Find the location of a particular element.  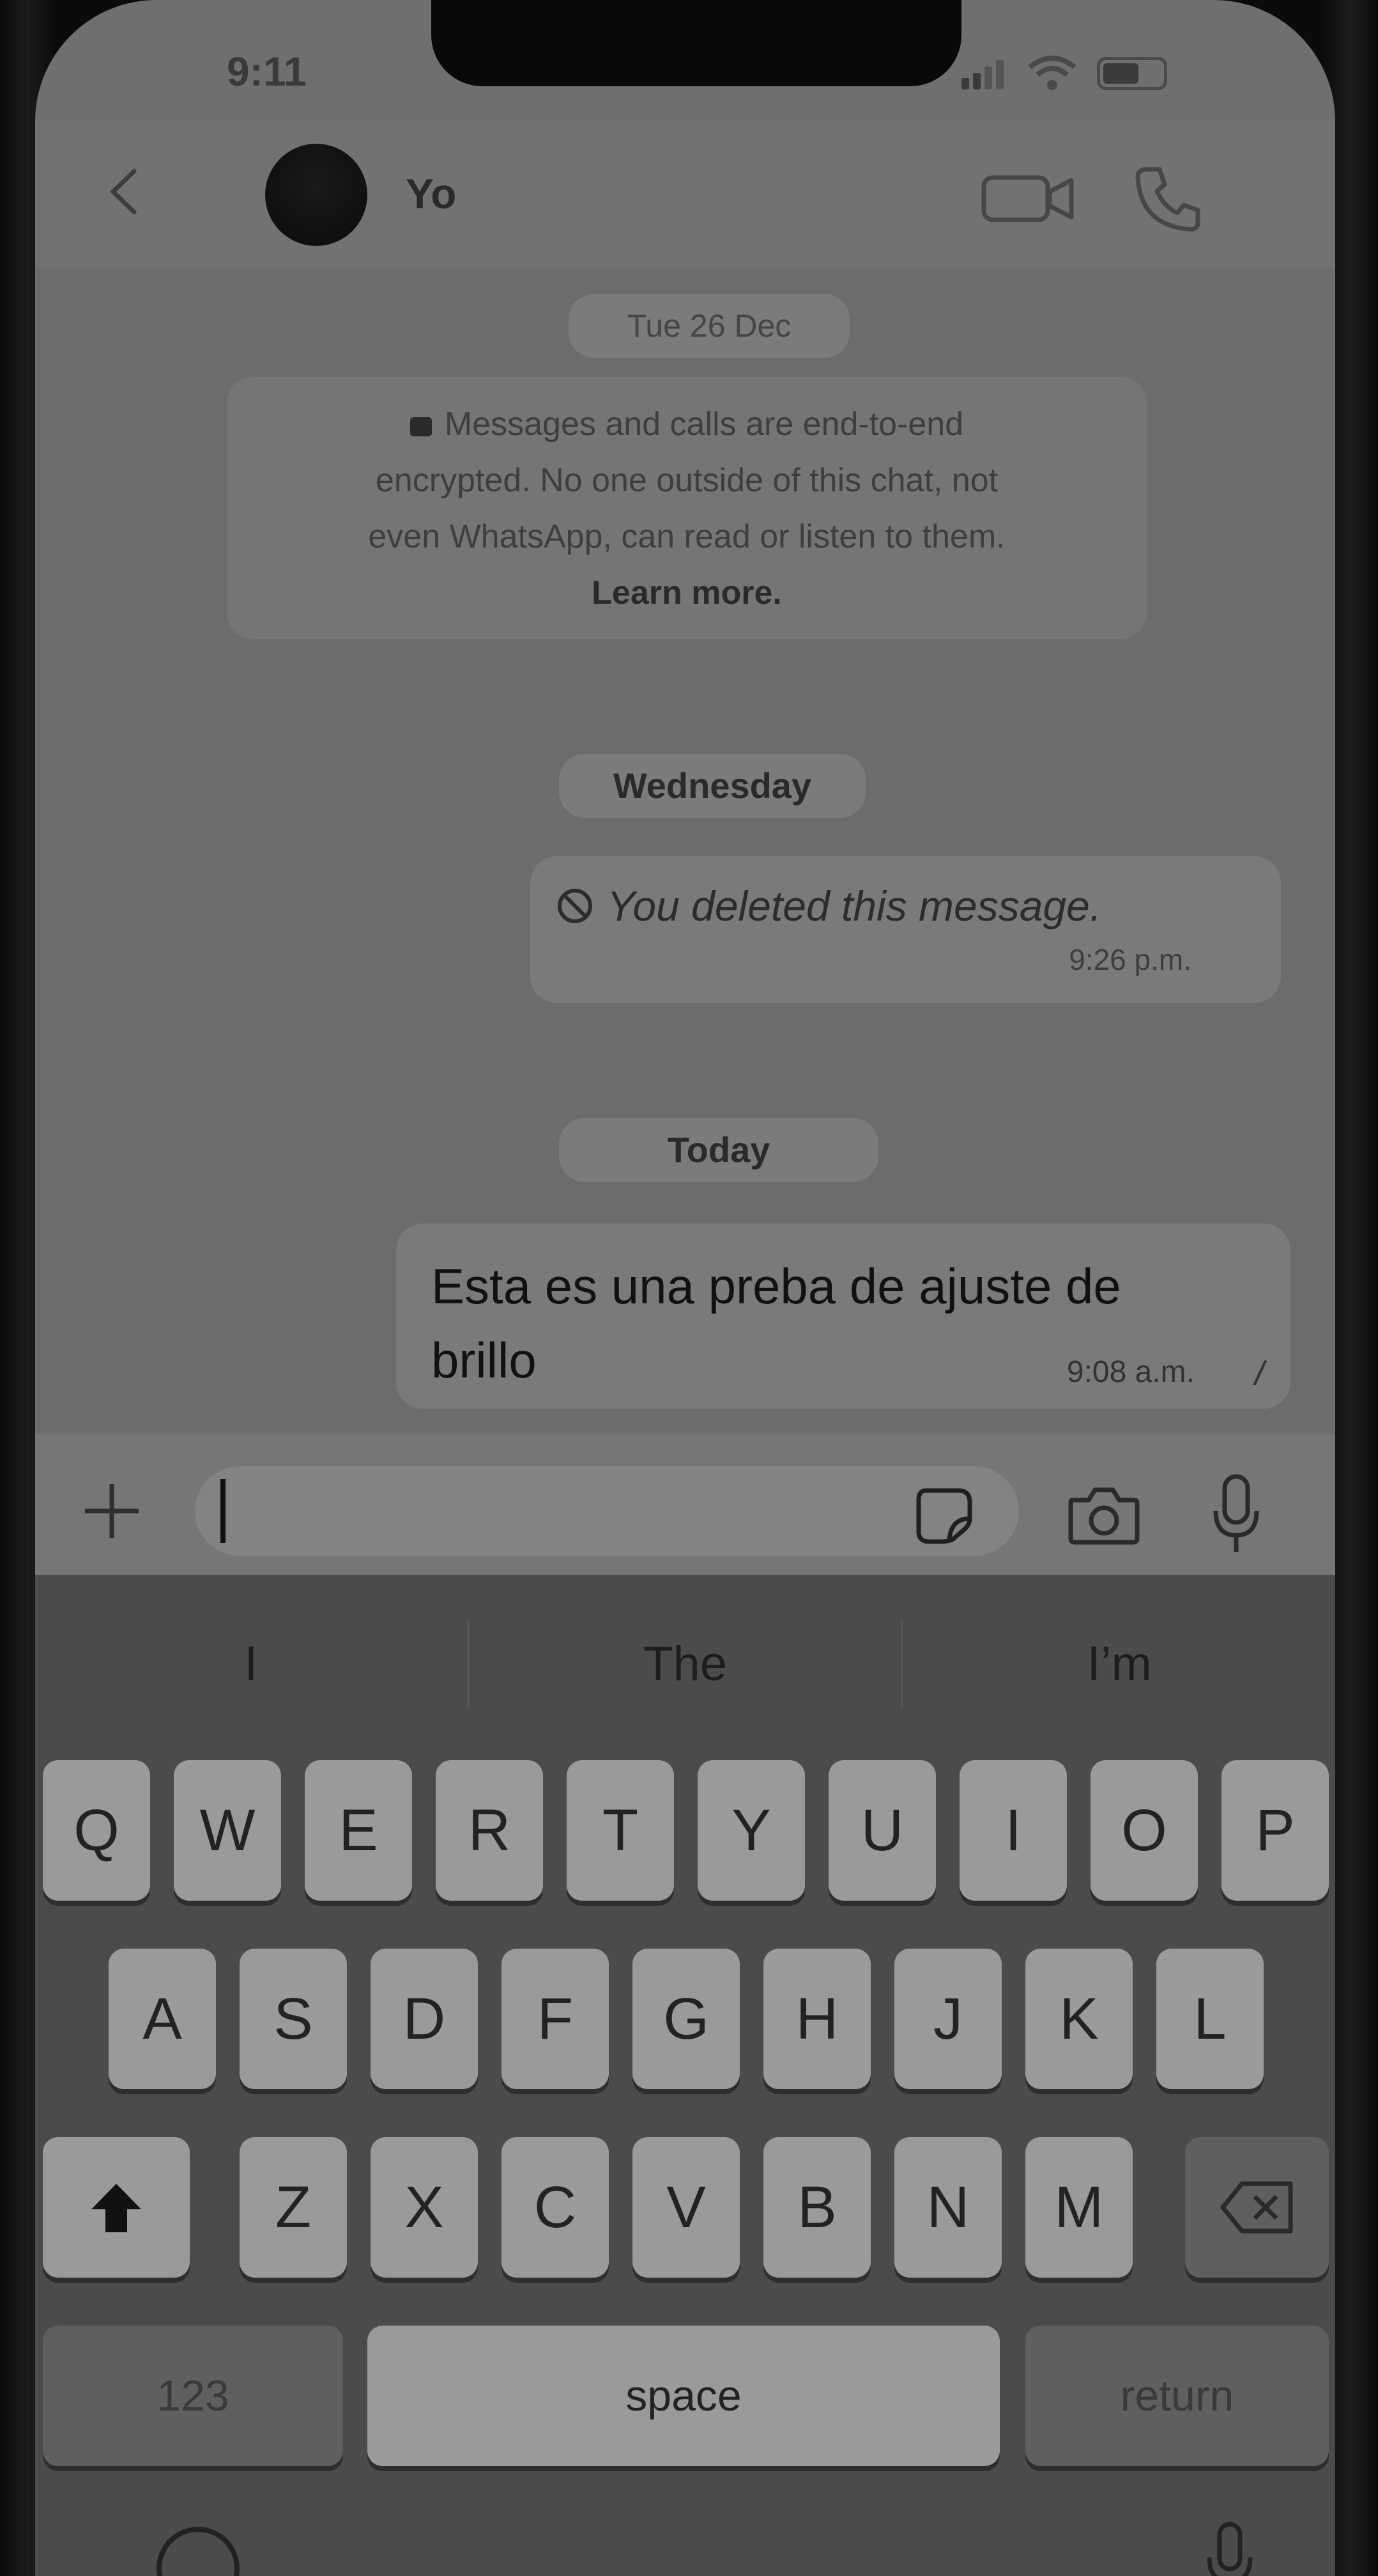

suggestion-1: I is located at coordinates (252, 1664).